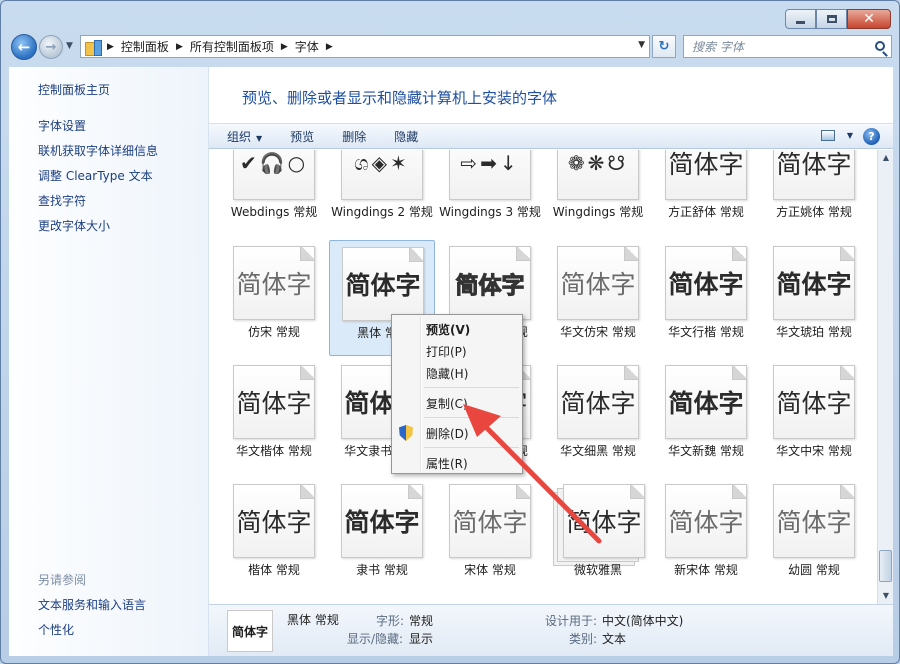 This screenshot has width=900, height=664. I want to click on close-button: ✕, so click(869, 19).